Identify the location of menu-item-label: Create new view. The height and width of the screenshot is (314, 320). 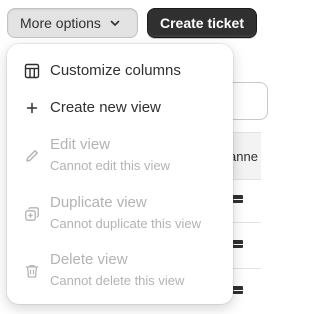
(105, 107).